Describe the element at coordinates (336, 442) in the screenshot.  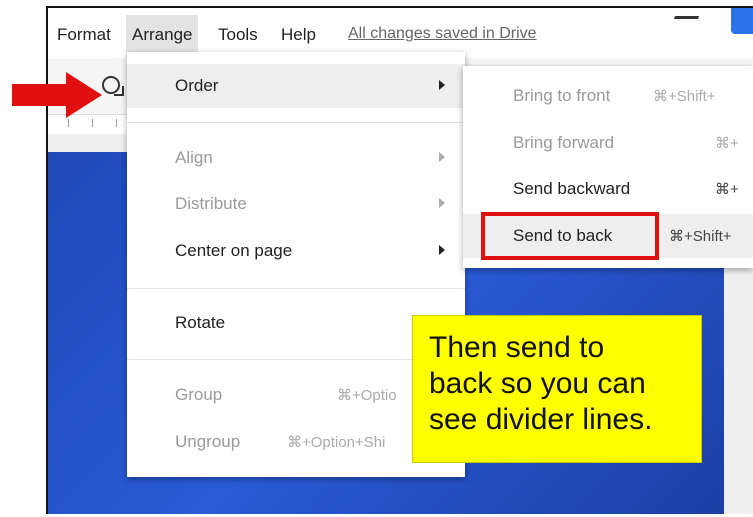
I see `menu-item-shortcut: ⌘+Option+Shi` at that location.